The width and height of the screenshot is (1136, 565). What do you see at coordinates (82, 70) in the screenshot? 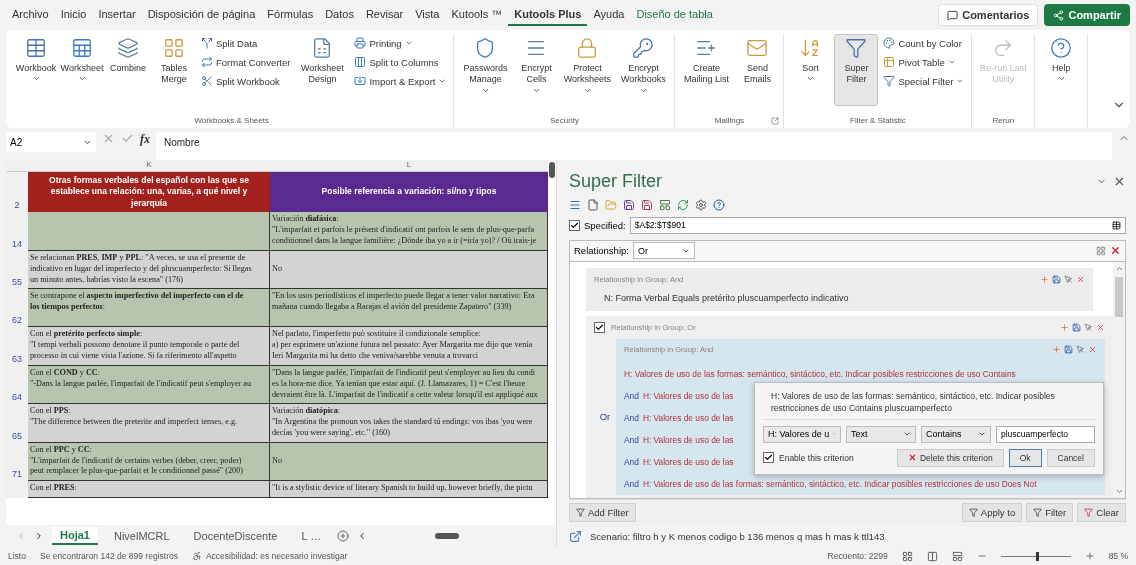
I see `ribbon-button: Worksheet` at bounding box center [82, 70].